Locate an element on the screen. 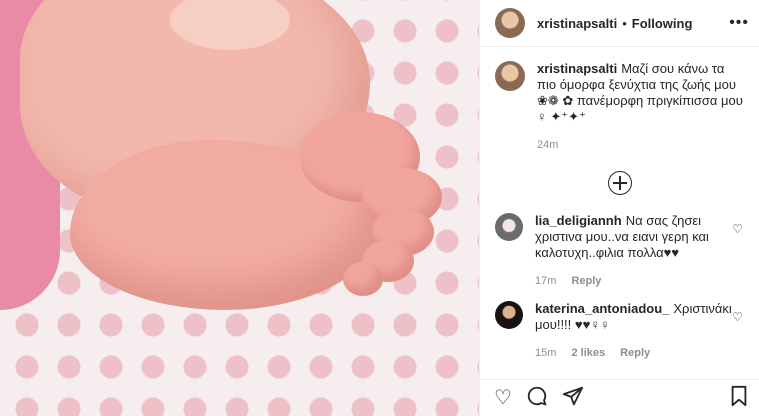 The image size is (759, 416). comment-time: 15m is located at coordinates (545, 353).